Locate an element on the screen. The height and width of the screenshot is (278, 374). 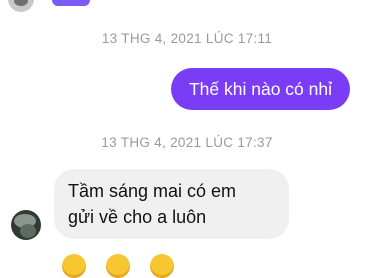
outgoing-message-bubble: Thế khi nào có nhỉ is located at coordinates (260, 89).